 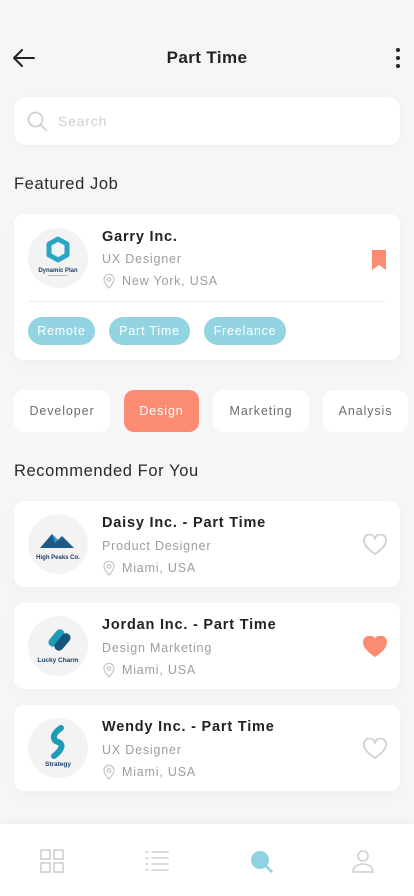 What do you see at coordinates (58, 558) in the screenshot?
I see `logo-label: High Peaks Co.` at bounding box center [58, 558].